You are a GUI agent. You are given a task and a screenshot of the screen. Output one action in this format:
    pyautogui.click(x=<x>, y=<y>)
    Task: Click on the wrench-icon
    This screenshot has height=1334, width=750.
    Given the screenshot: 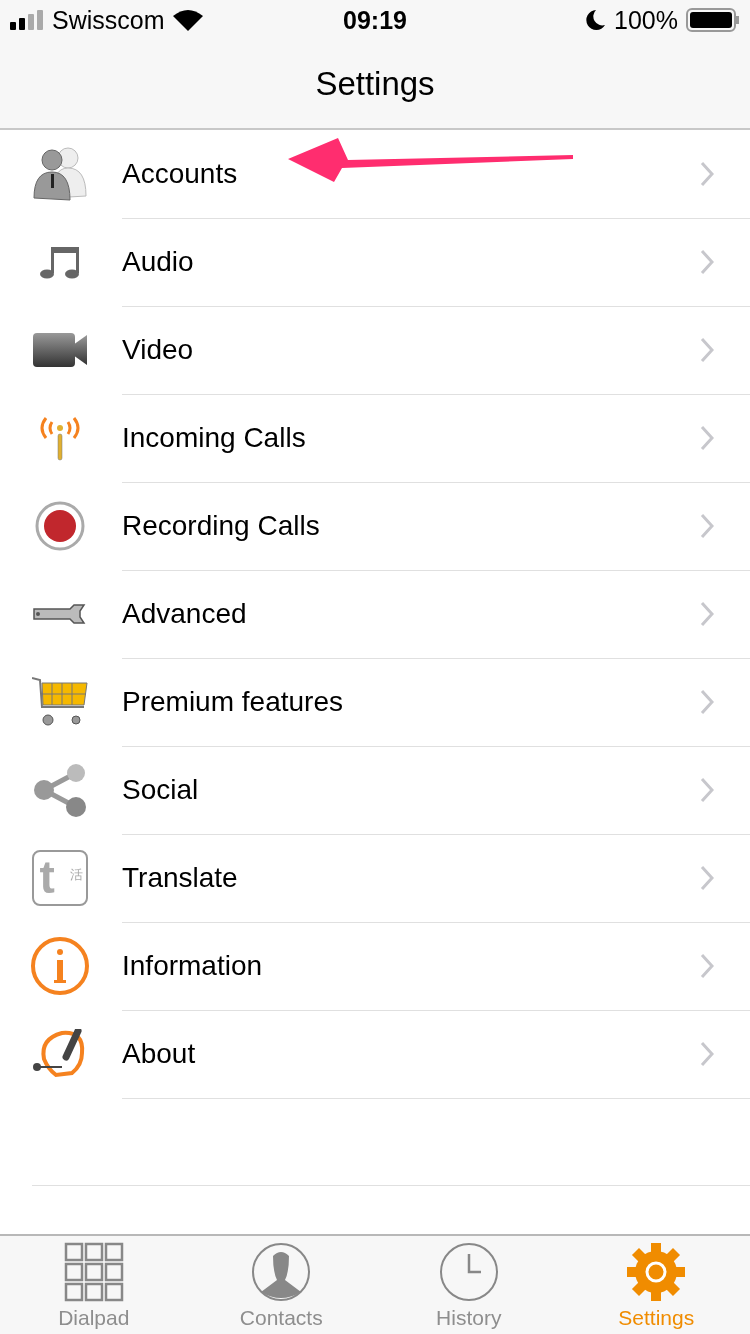 What is the action you would take?
    pyautogui.click(x=59, y=614)
    